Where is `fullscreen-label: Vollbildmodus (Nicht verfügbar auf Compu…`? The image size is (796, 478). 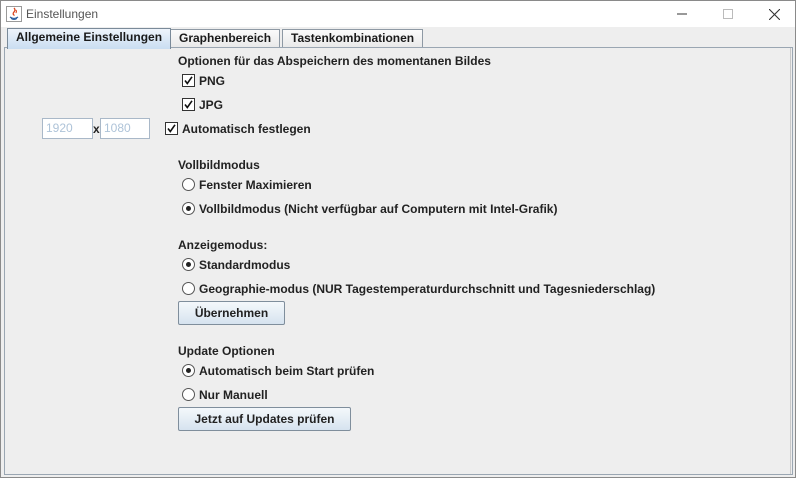
fullscreen-label: Vollbildmodus (Nicht verfügbar auf Compu… is located at coordinates (378, 209).